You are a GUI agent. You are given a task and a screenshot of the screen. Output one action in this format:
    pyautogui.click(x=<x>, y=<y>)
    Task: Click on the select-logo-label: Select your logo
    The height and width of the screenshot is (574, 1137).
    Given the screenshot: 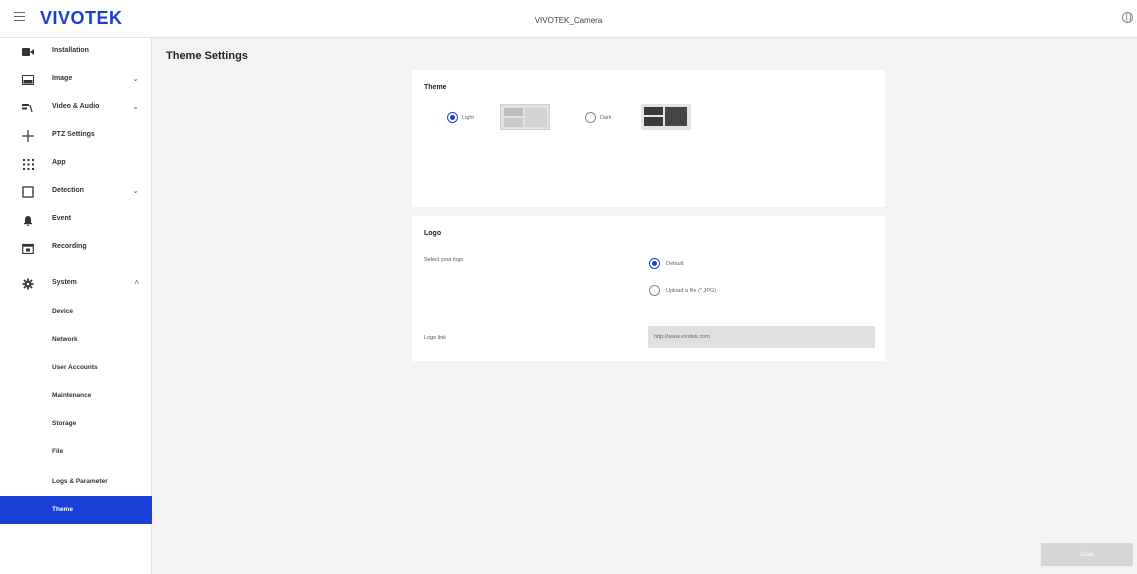 What is the action you would take?
    pyautogui.click(x=444, y=260)
    